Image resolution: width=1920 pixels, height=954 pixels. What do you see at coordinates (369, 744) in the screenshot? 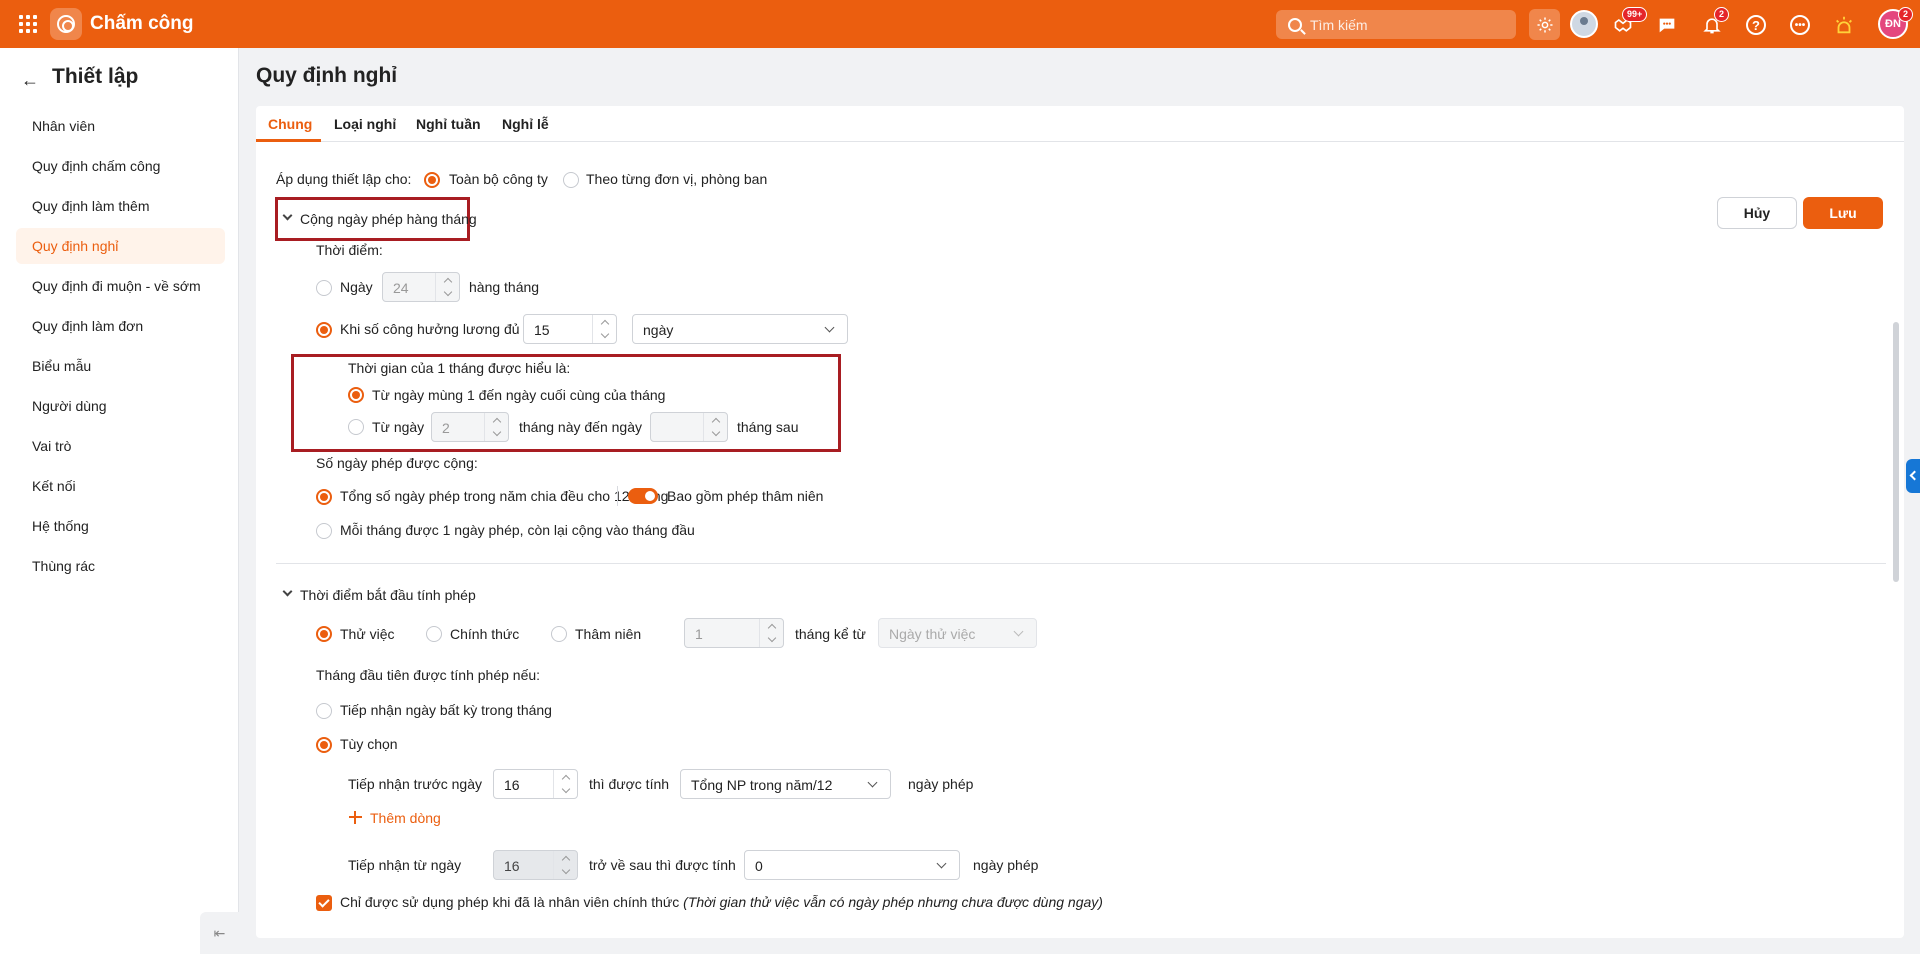
I see `custom-label: Tùy chọn` at bounding box center [369, 744].